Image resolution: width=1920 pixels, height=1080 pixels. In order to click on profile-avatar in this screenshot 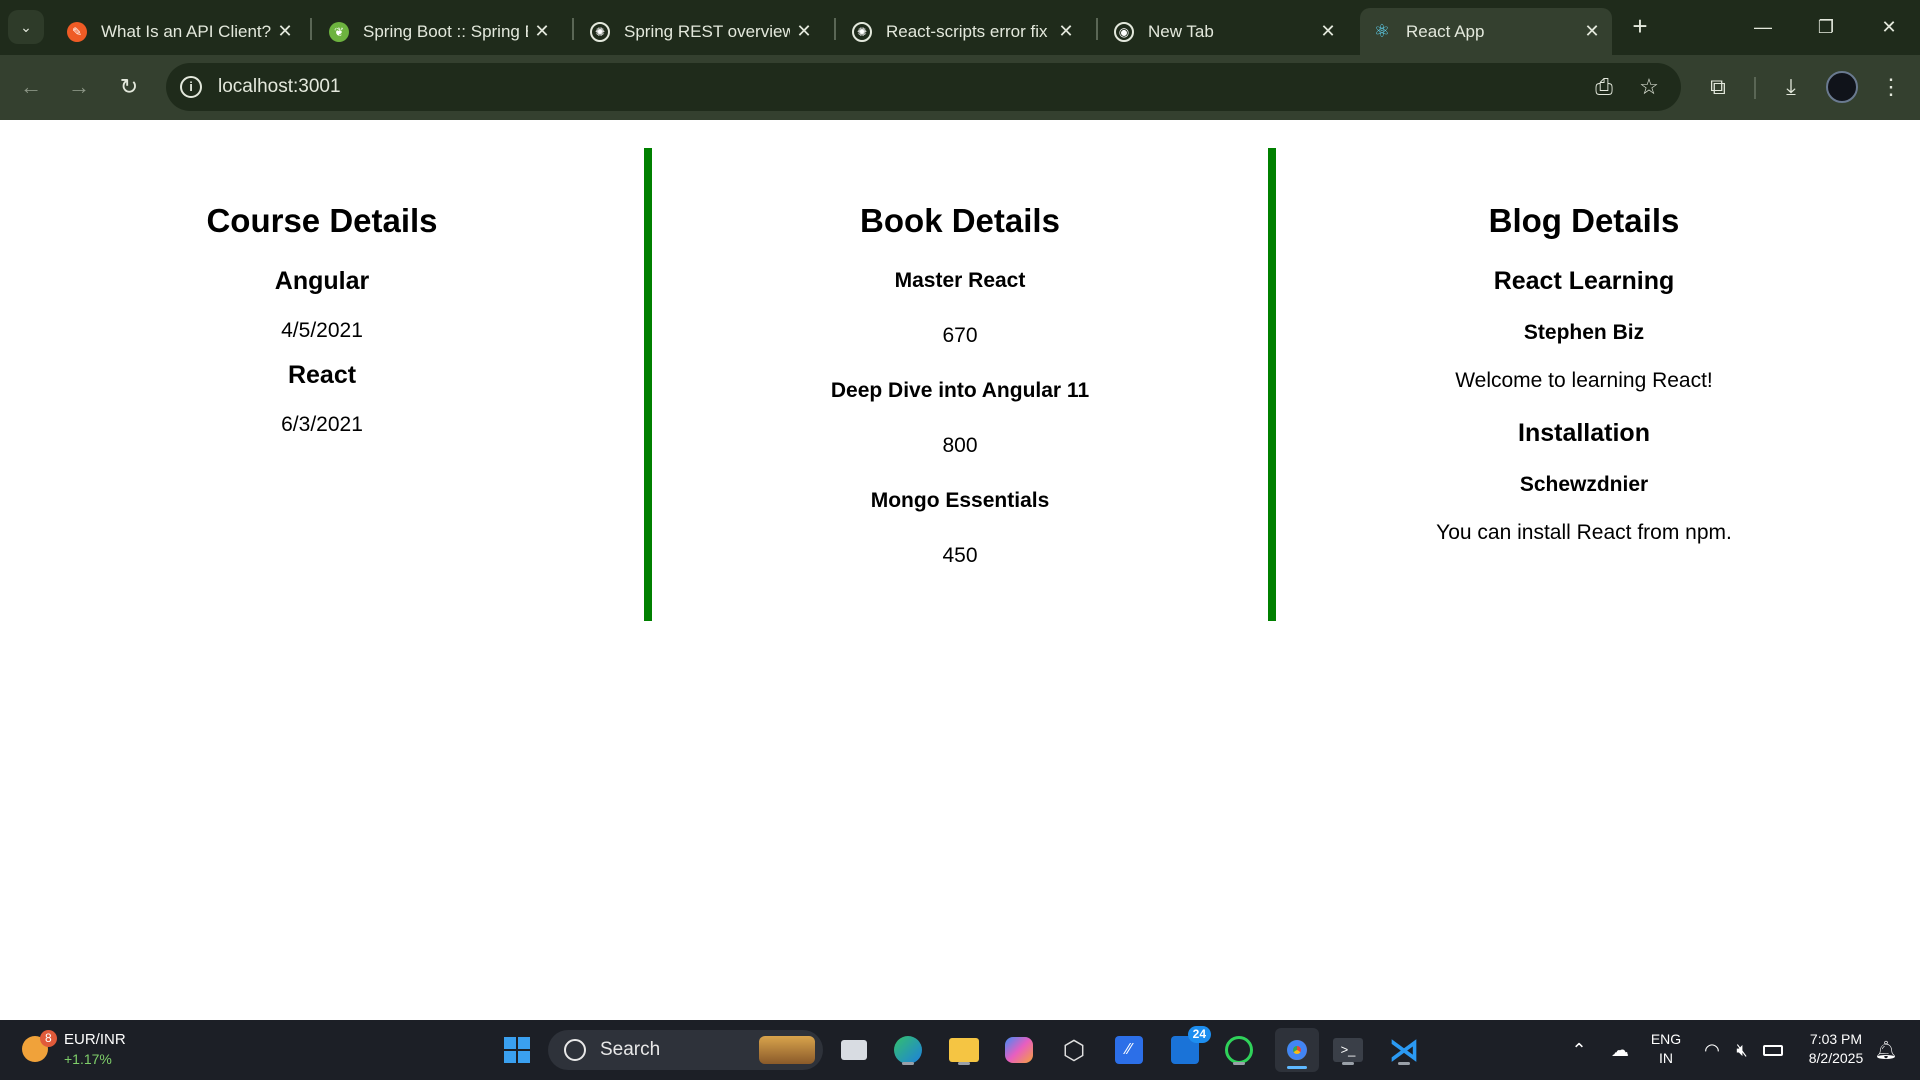, I will do `click(1842, 87)`.